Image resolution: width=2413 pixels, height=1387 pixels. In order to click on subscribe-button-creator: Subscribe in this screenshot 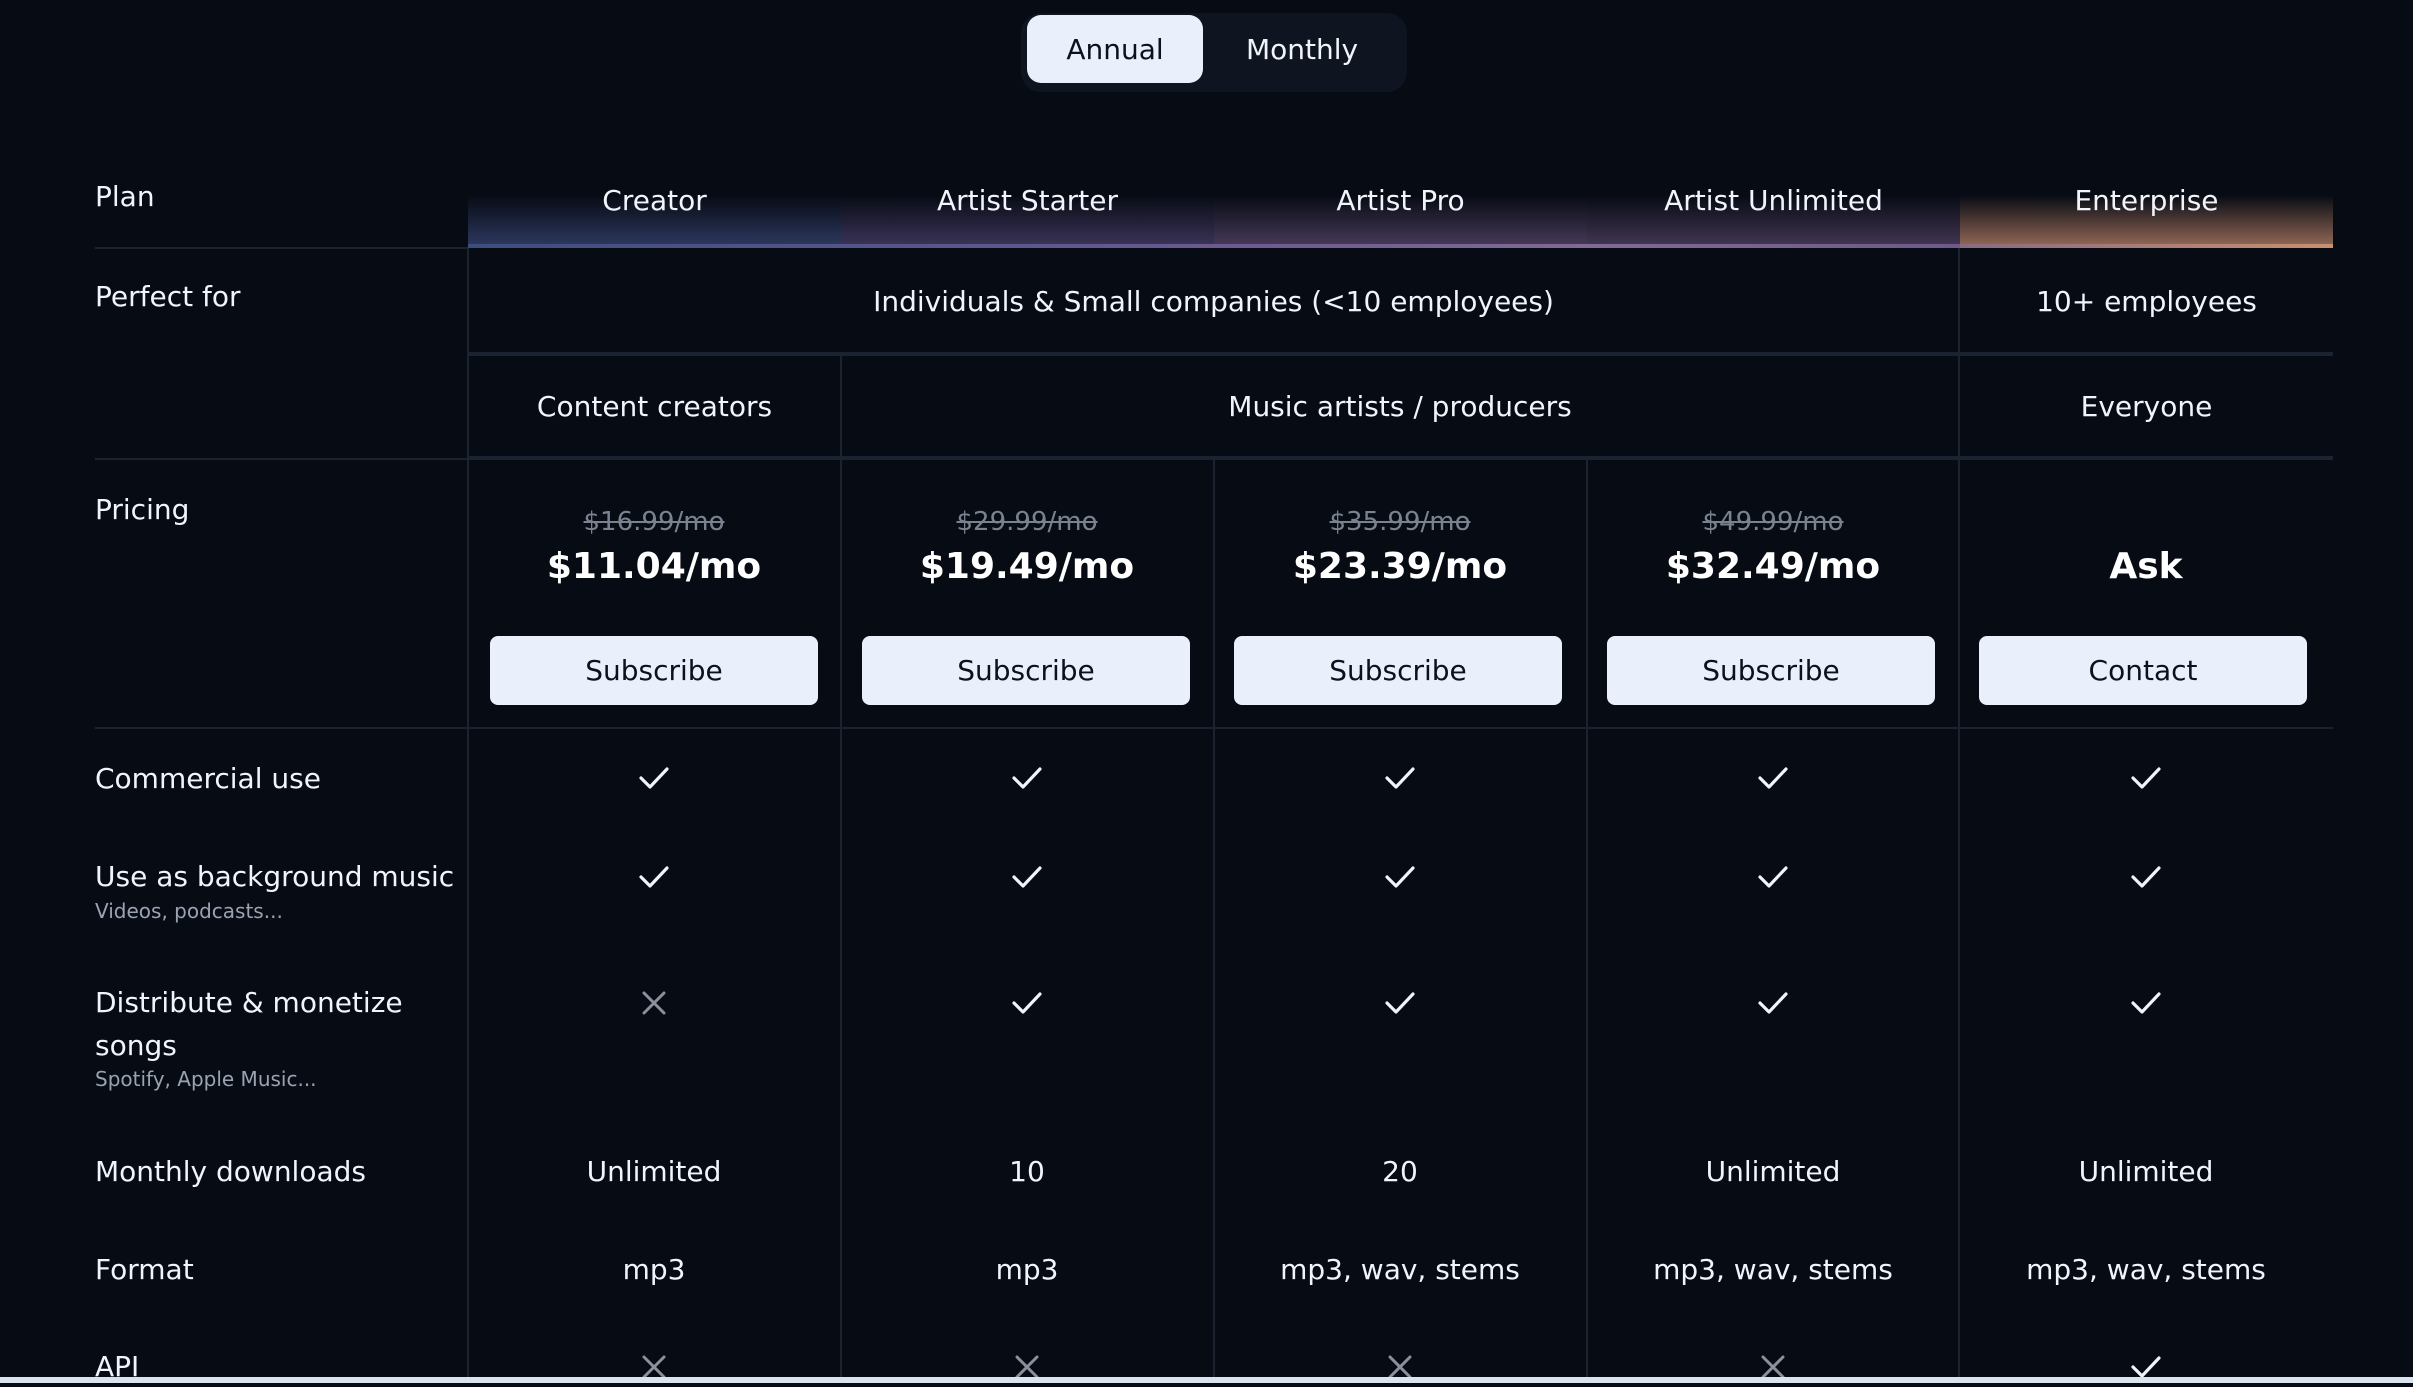, I will do `click(654, 670)`.